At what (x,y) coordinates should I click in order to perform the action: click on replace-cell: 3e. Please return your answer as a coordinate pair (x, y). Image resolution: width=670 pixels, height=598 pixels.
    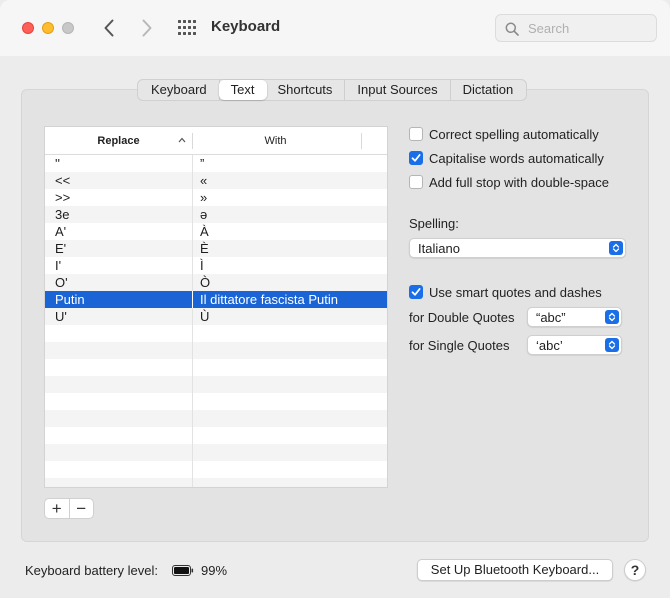
    Looking at the image, I should click on (62, 214).